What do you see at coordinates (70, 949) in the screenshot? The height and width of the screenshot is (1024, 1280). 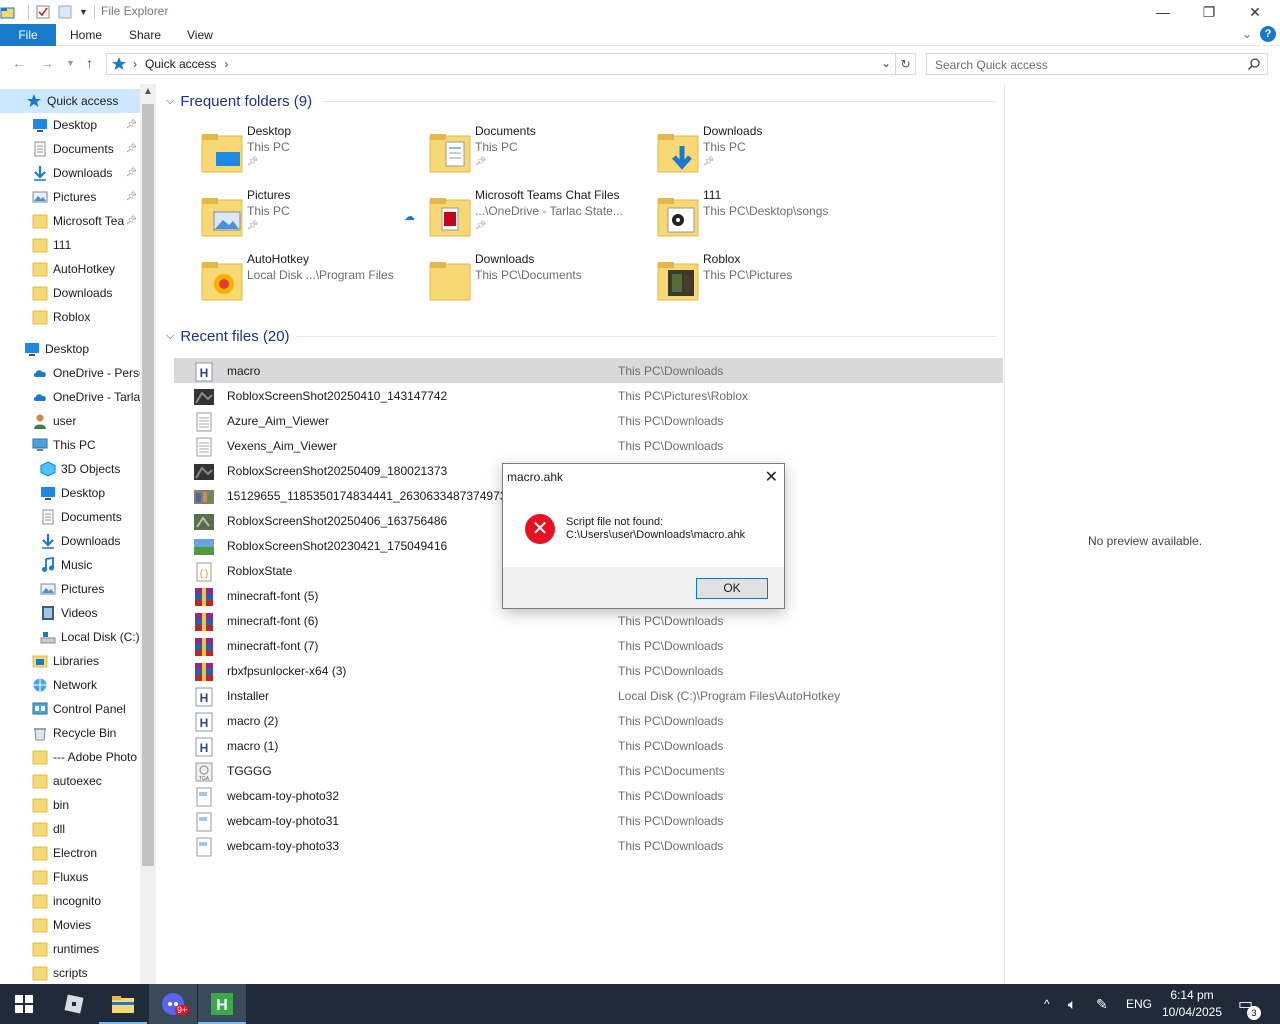 I see `sidebar-item: runtimes` at bounding box center [70, 949].